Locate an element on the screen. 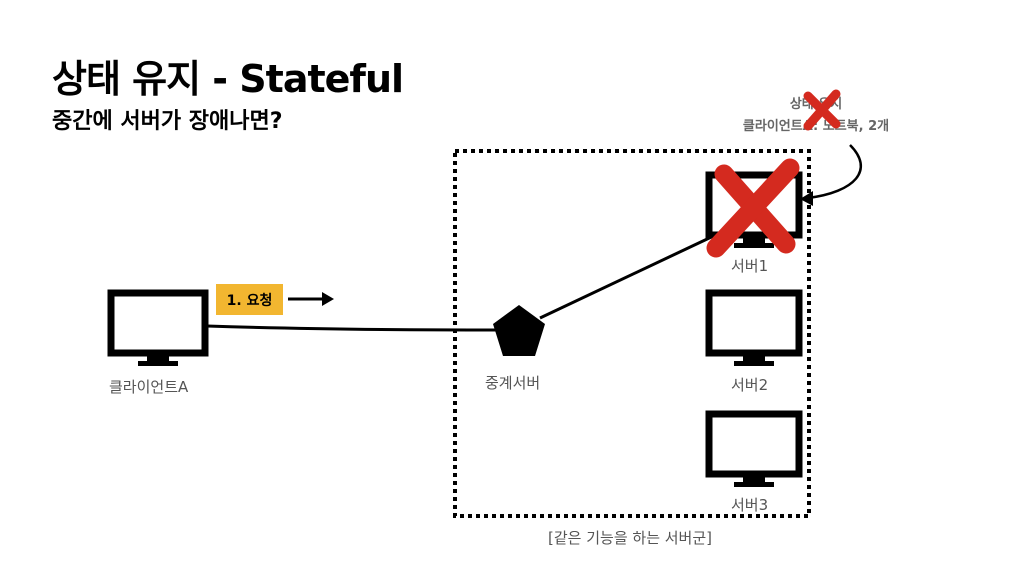  proxy-server1-line is located at coordinates (631, 275).